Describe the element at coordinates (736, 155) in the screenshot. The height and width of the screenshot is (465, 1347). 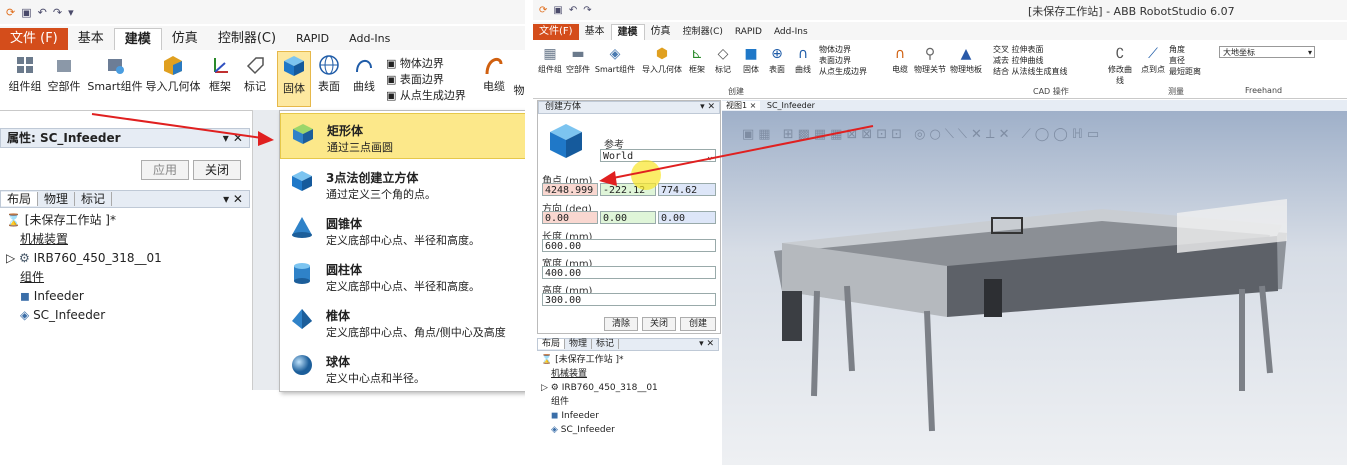
I see `annotation-arrow-right` at that location.